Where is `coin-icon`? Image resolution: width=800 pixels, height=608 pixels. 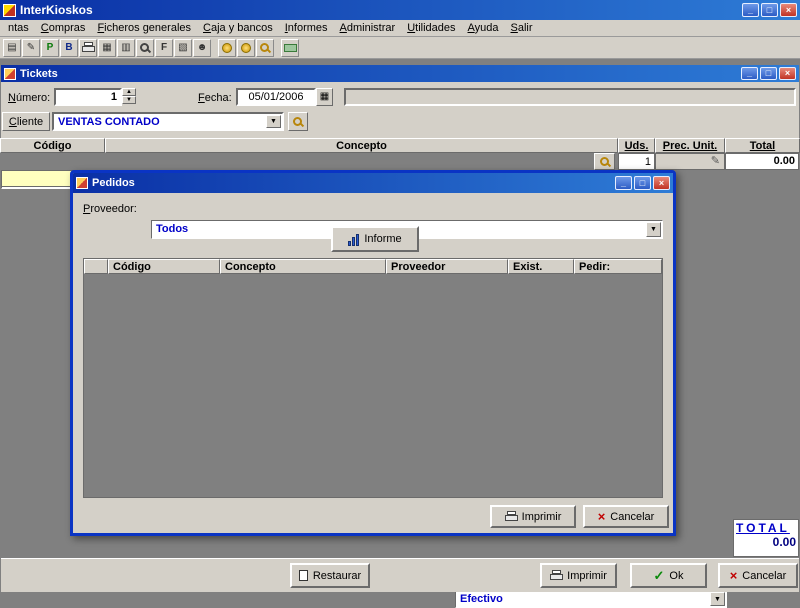 coin-icon is located at coordinates (227, 47).